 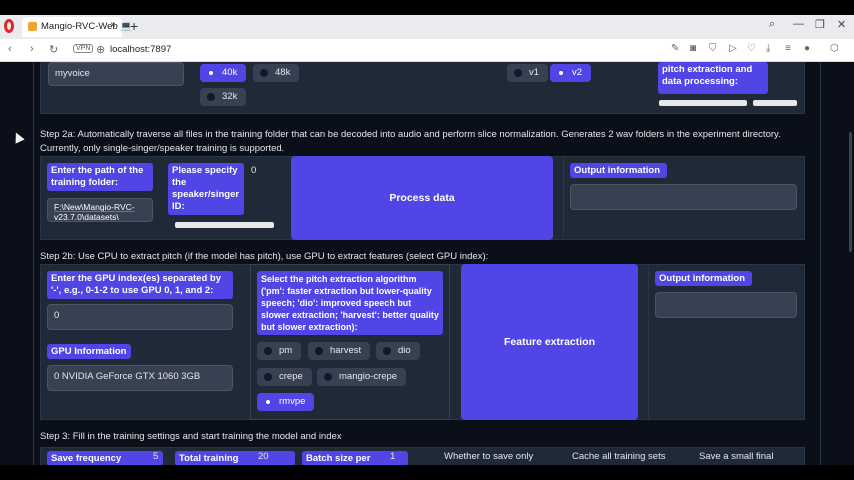 I want to click on sample-rate-48k: 48k, so click(x=276, y=73).